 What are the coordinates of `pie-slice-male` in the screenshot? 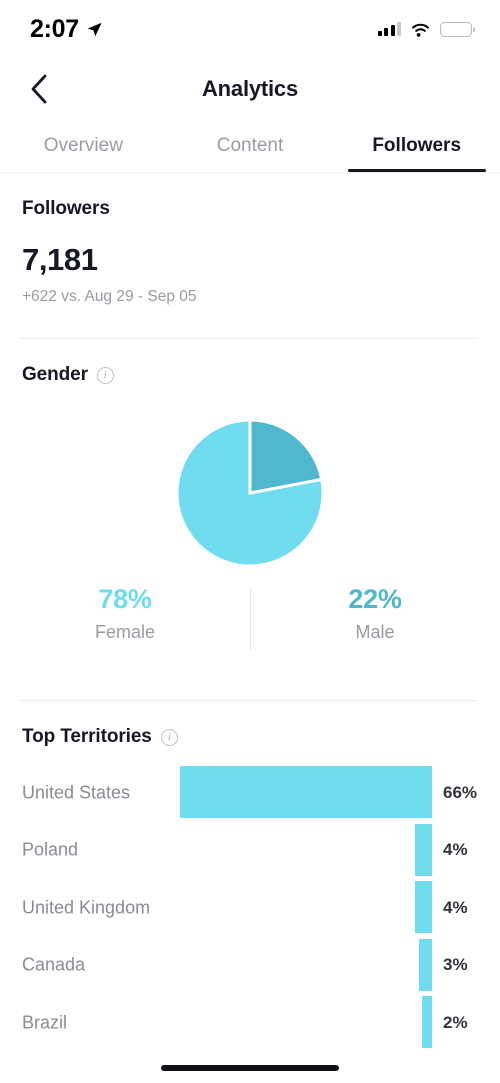 It's located at (286, 456).